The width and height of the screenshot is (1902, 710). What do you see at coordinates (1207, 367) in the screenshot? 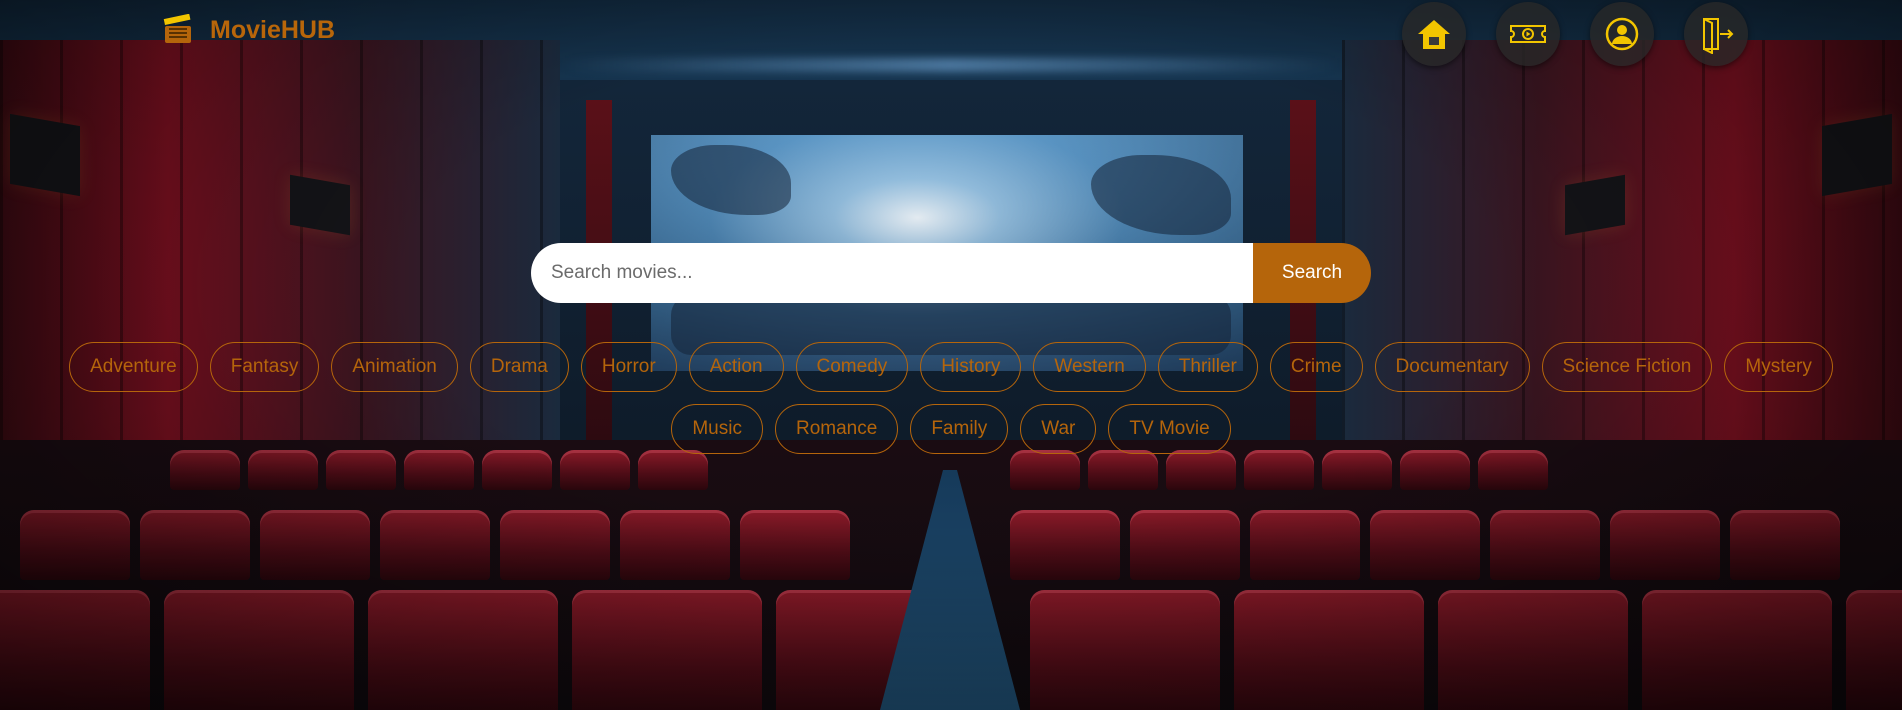
I see `genre-chip-thriller: Thriller` at bounding box center [1207, 367].